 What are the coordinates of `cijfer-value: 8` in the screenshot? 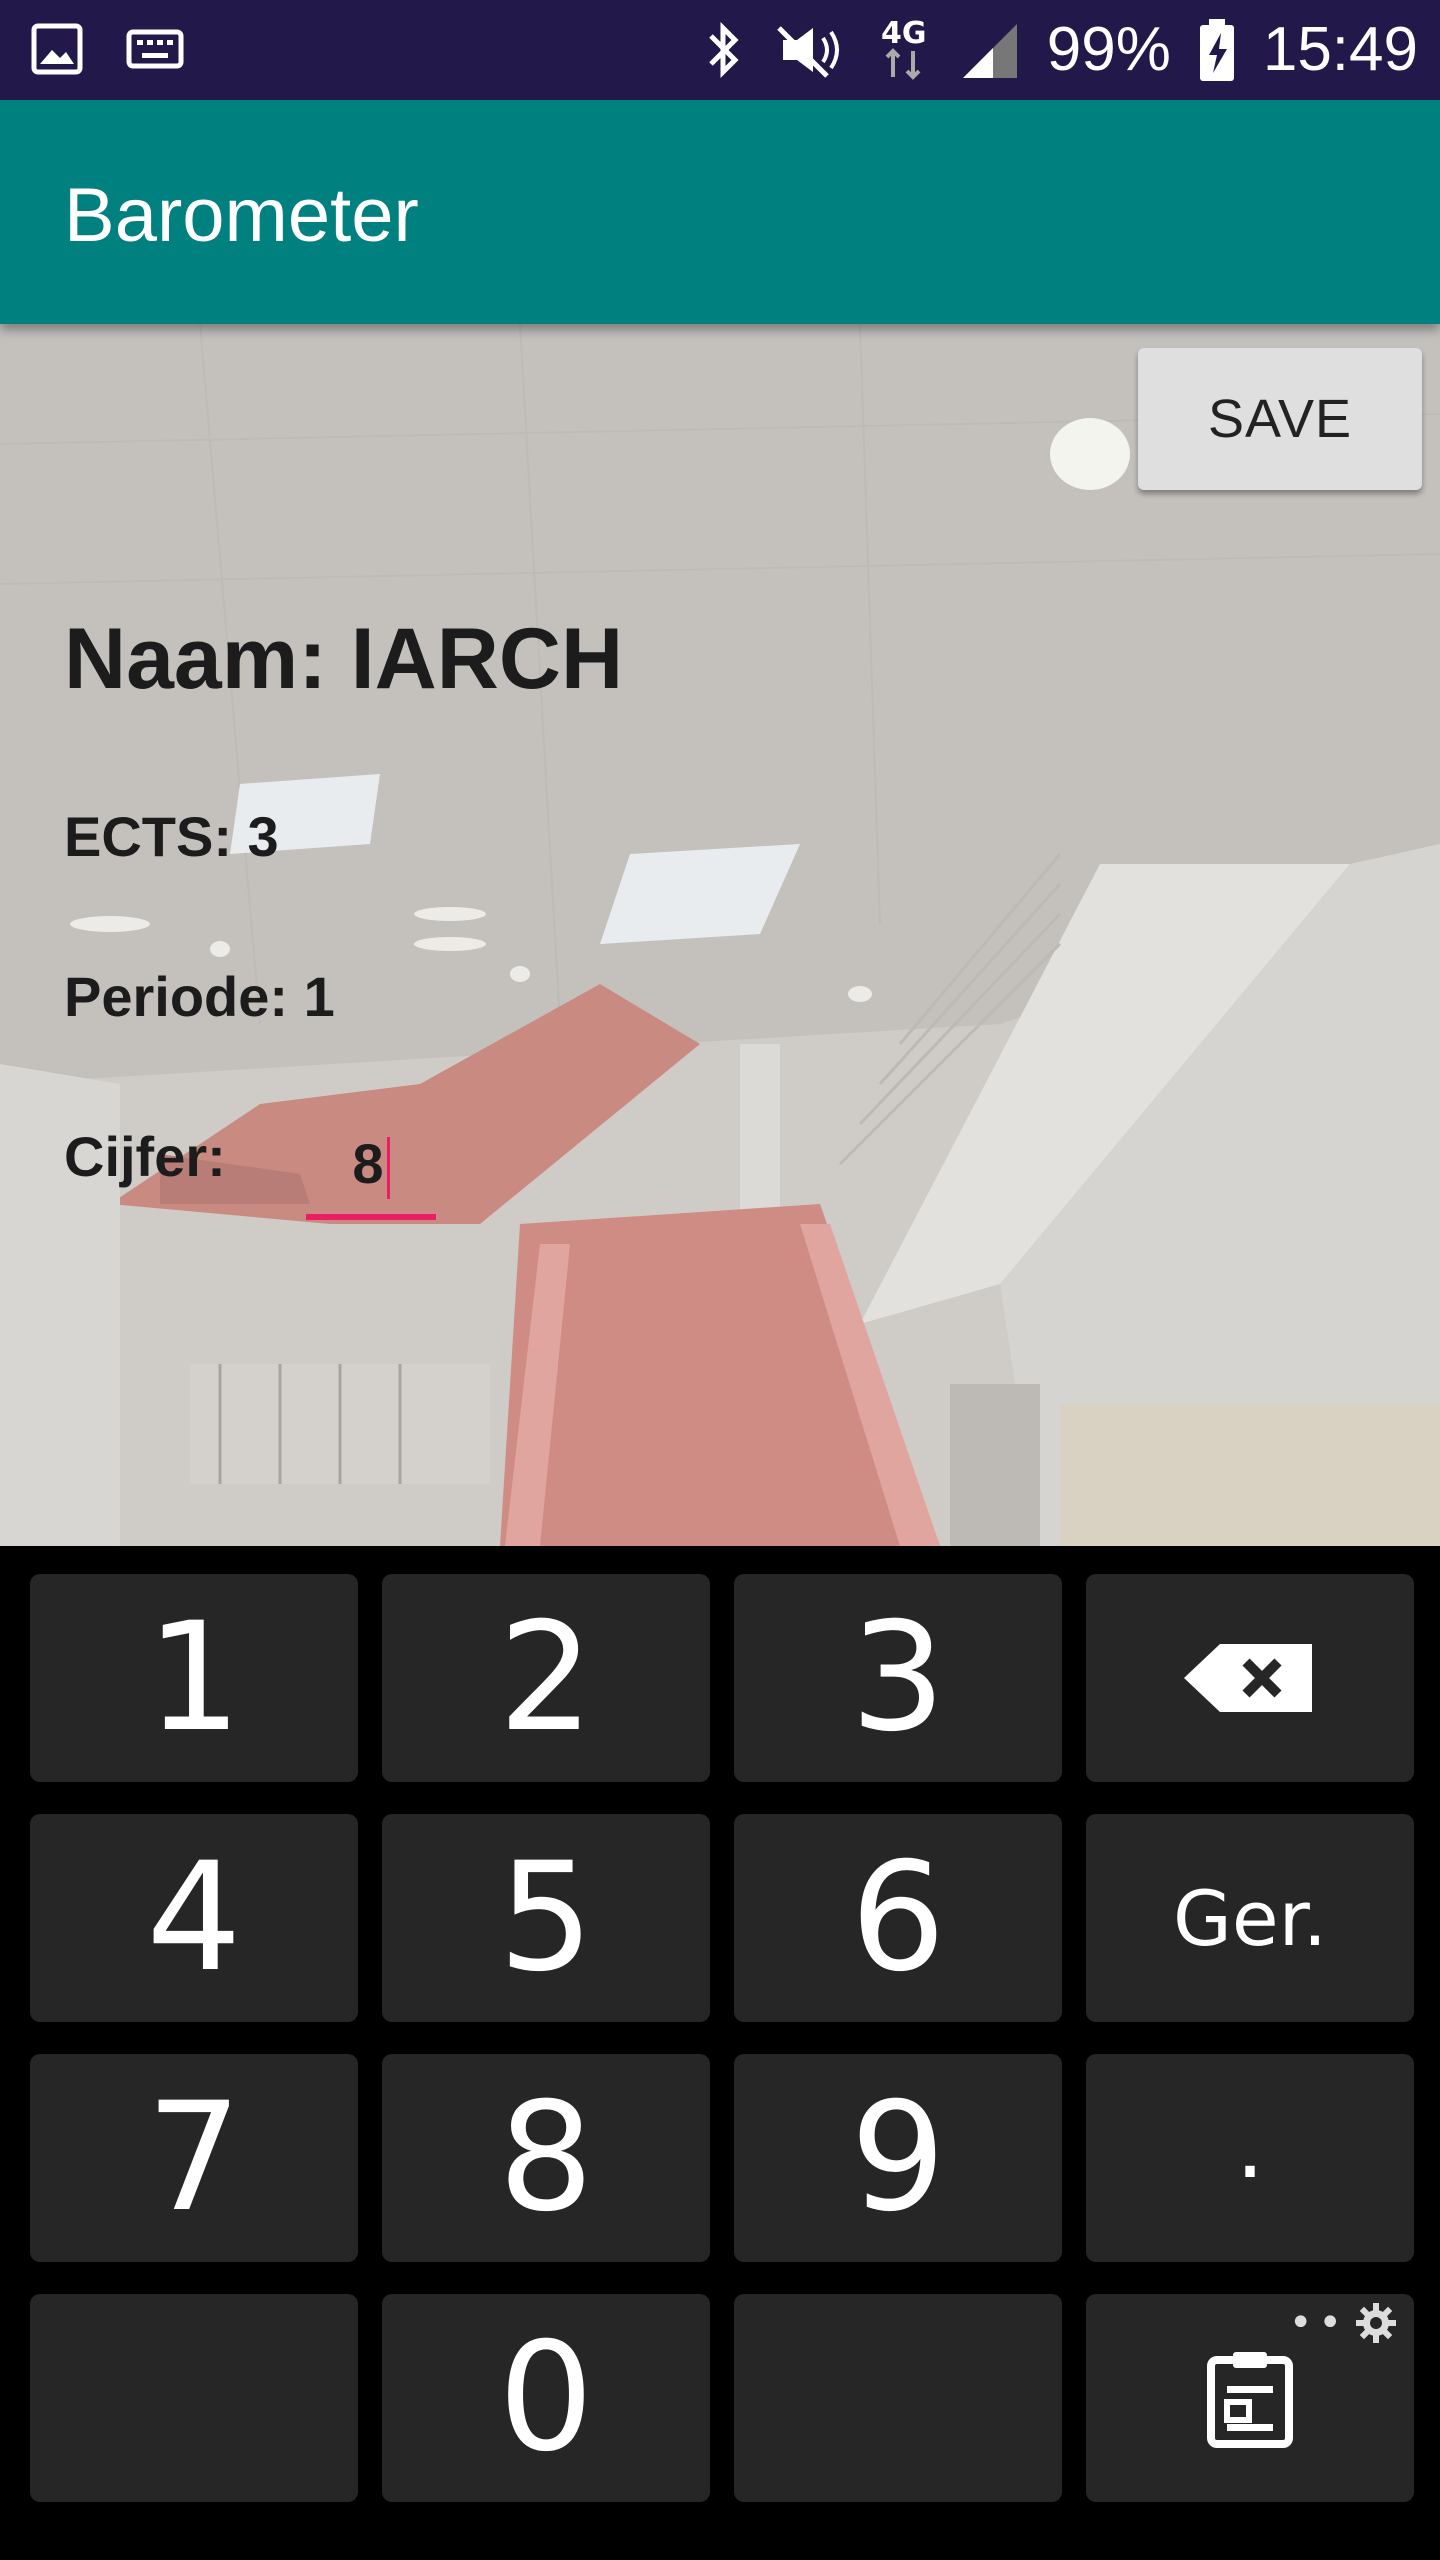 It's located at (368, 1163).